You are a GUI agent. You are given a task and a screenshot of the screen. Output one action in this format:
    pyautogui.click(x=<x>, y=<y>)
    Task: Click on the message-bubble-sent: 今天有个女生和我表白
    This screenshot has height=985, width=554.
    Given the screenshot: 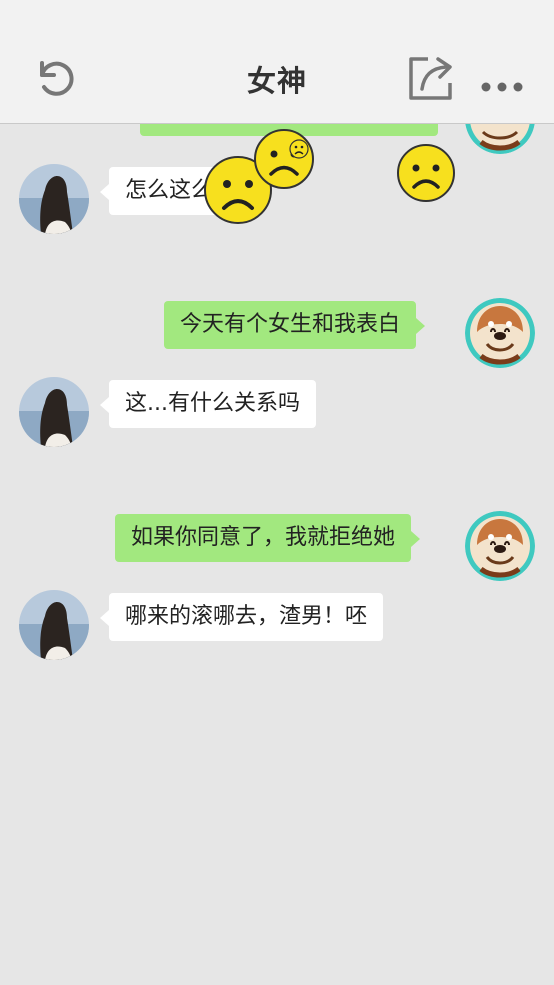 What is the action you would take?
    pyautogui.click(x=295, y=325)
    